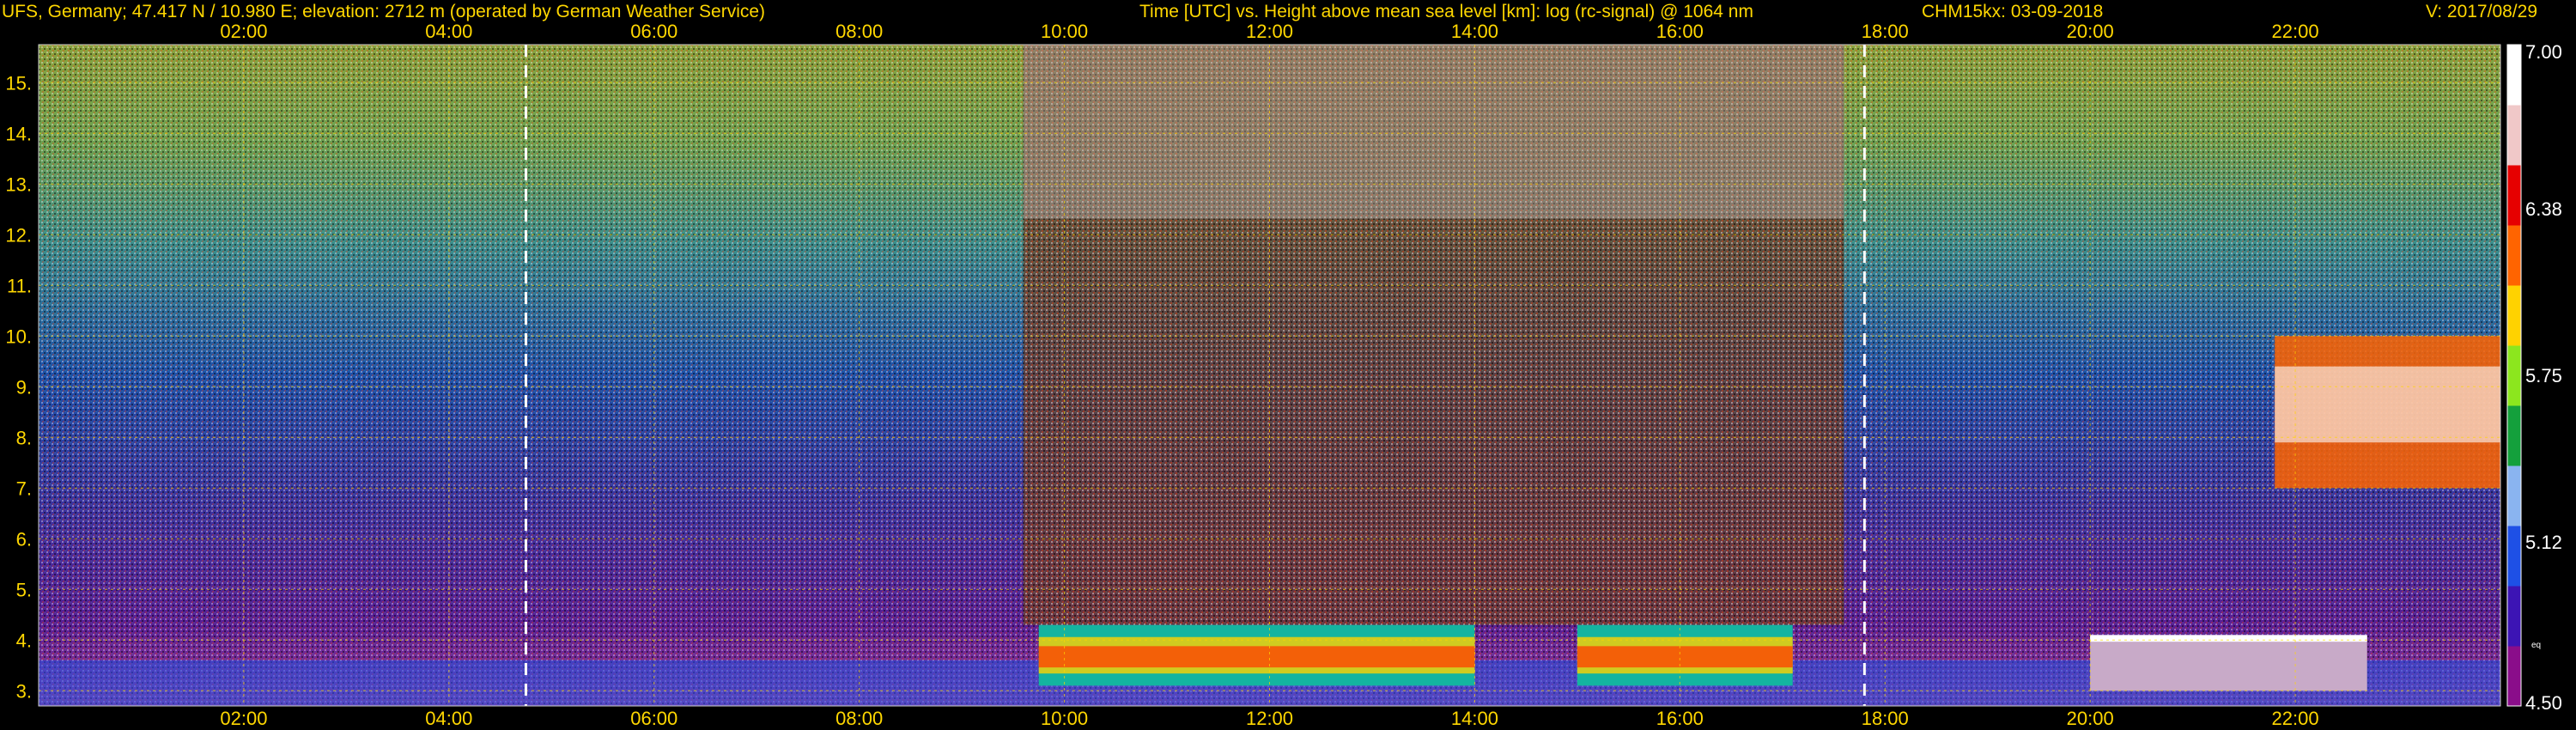  Describe the element at coordinates (1680, 31) in the screenshot. I see `x-tick-label-top: 16:00` at that location.